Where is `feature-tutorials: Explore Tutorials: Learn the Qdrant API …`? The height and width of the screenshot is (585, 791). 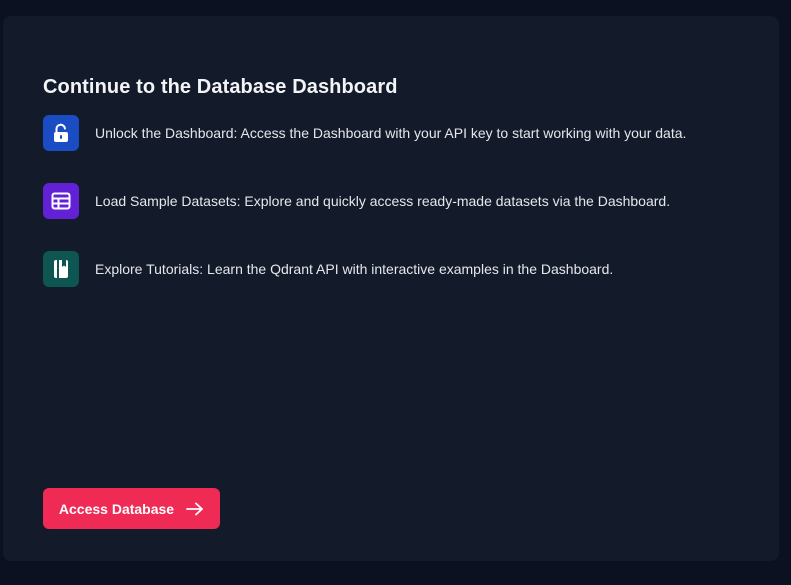 feature-tutorials: Explore Tutorials: Learn the Qdrant API … is located at coordinates (328, 269).